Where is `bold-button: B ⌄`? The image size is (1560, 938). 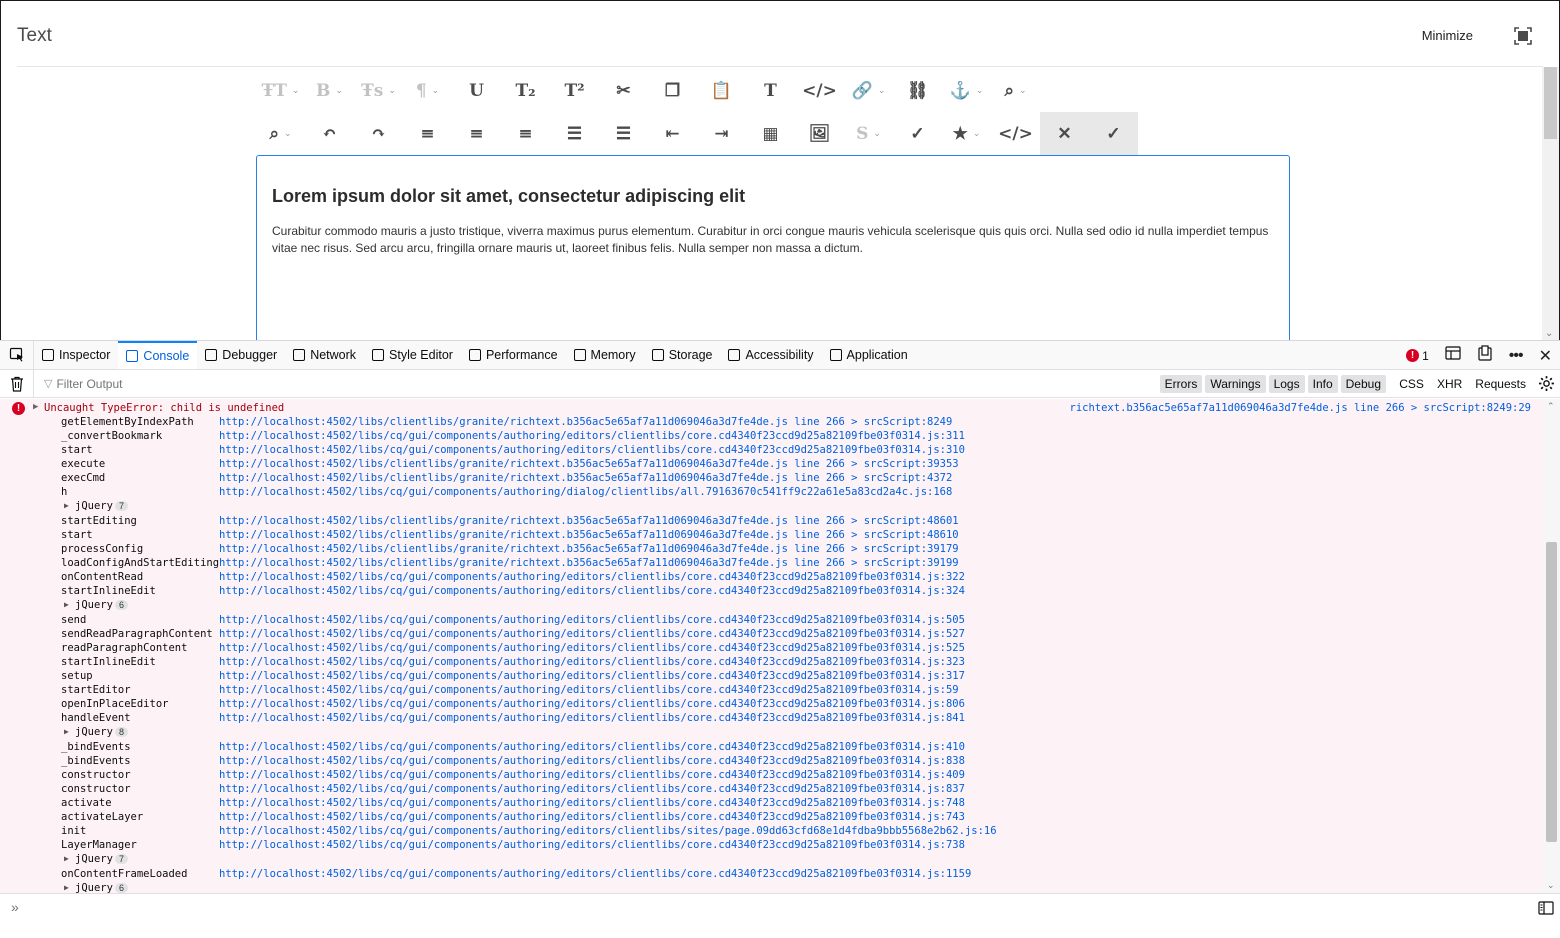 bold-button: B ⌄ is located at coordinates (329, 90).